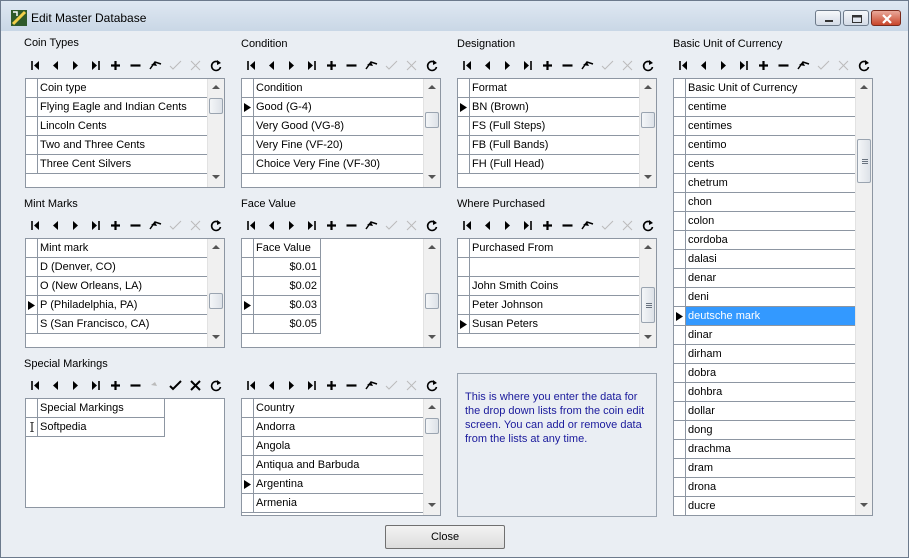  Describe the element at coordinates (333, 465) in the screenshot. I see `table-row: Antiqua and Barbuda` at that location.